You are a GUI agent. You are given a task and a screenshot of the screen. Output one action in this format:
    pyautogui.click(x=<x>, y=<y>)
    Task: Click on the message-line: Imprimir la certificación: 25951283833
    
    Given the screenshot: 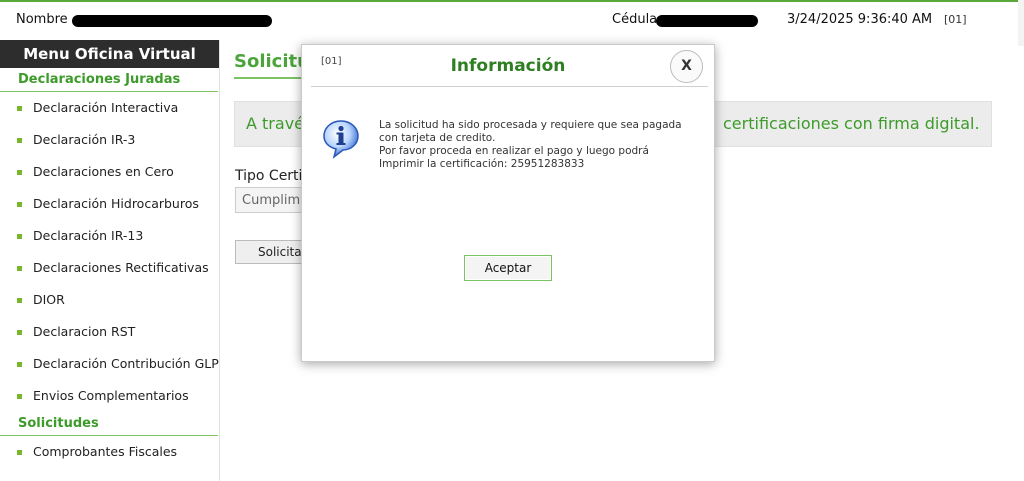 What is the action you would take?
    pyautogui.click(x=482, y=164)
    